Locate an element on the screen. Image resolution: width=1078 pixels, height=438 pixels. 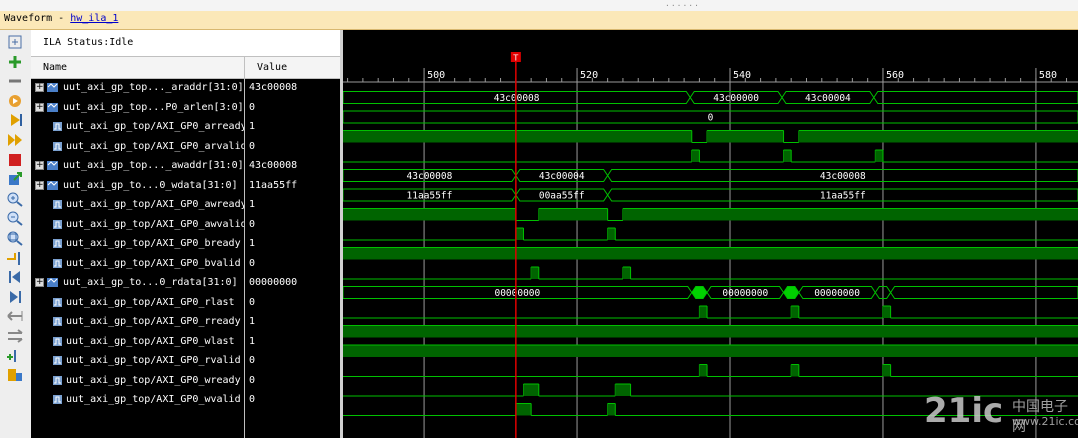
signal-row: uut_axi_gp_top/AXI_GP0_wlast is located at coordinates (137, 342).